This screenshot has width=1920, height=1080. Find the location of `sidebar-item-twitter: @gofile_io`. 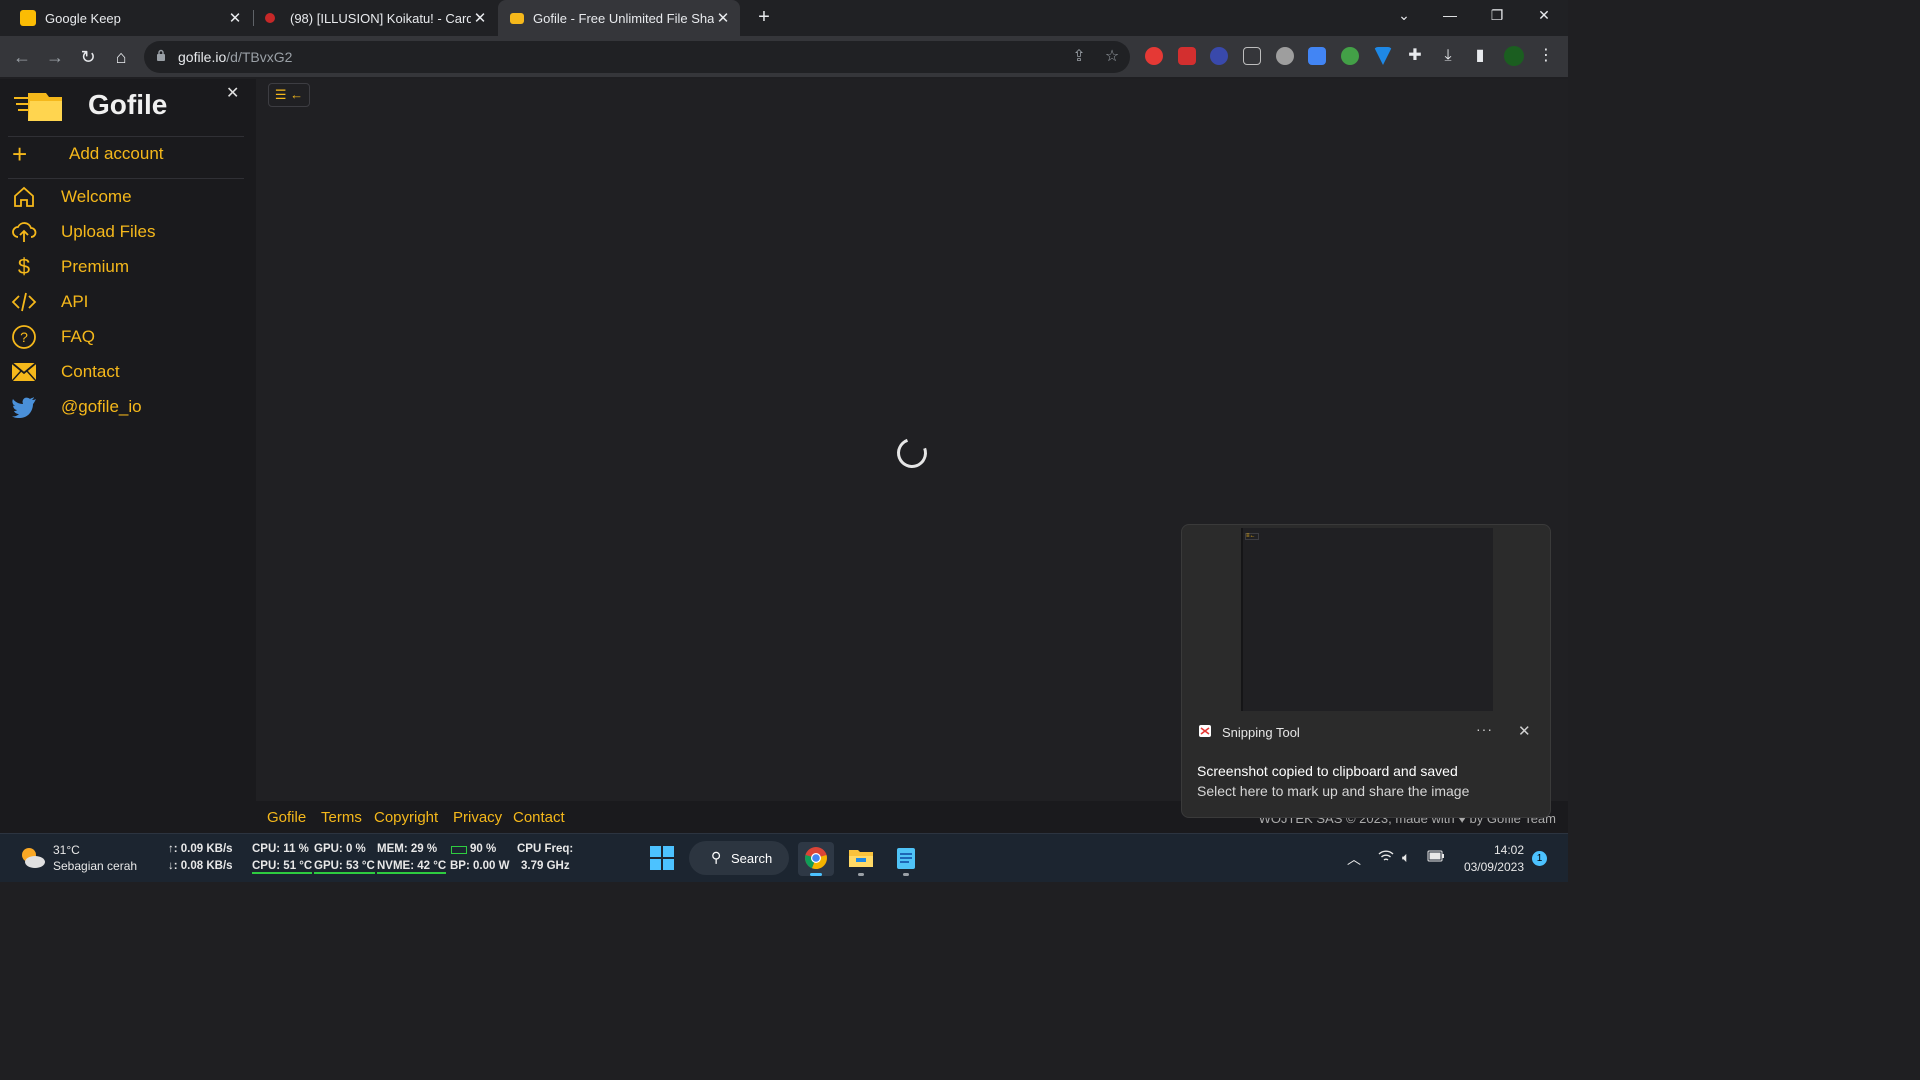

sidebar-item-twitter: @gofile_io is located at coordinates (76, 407).